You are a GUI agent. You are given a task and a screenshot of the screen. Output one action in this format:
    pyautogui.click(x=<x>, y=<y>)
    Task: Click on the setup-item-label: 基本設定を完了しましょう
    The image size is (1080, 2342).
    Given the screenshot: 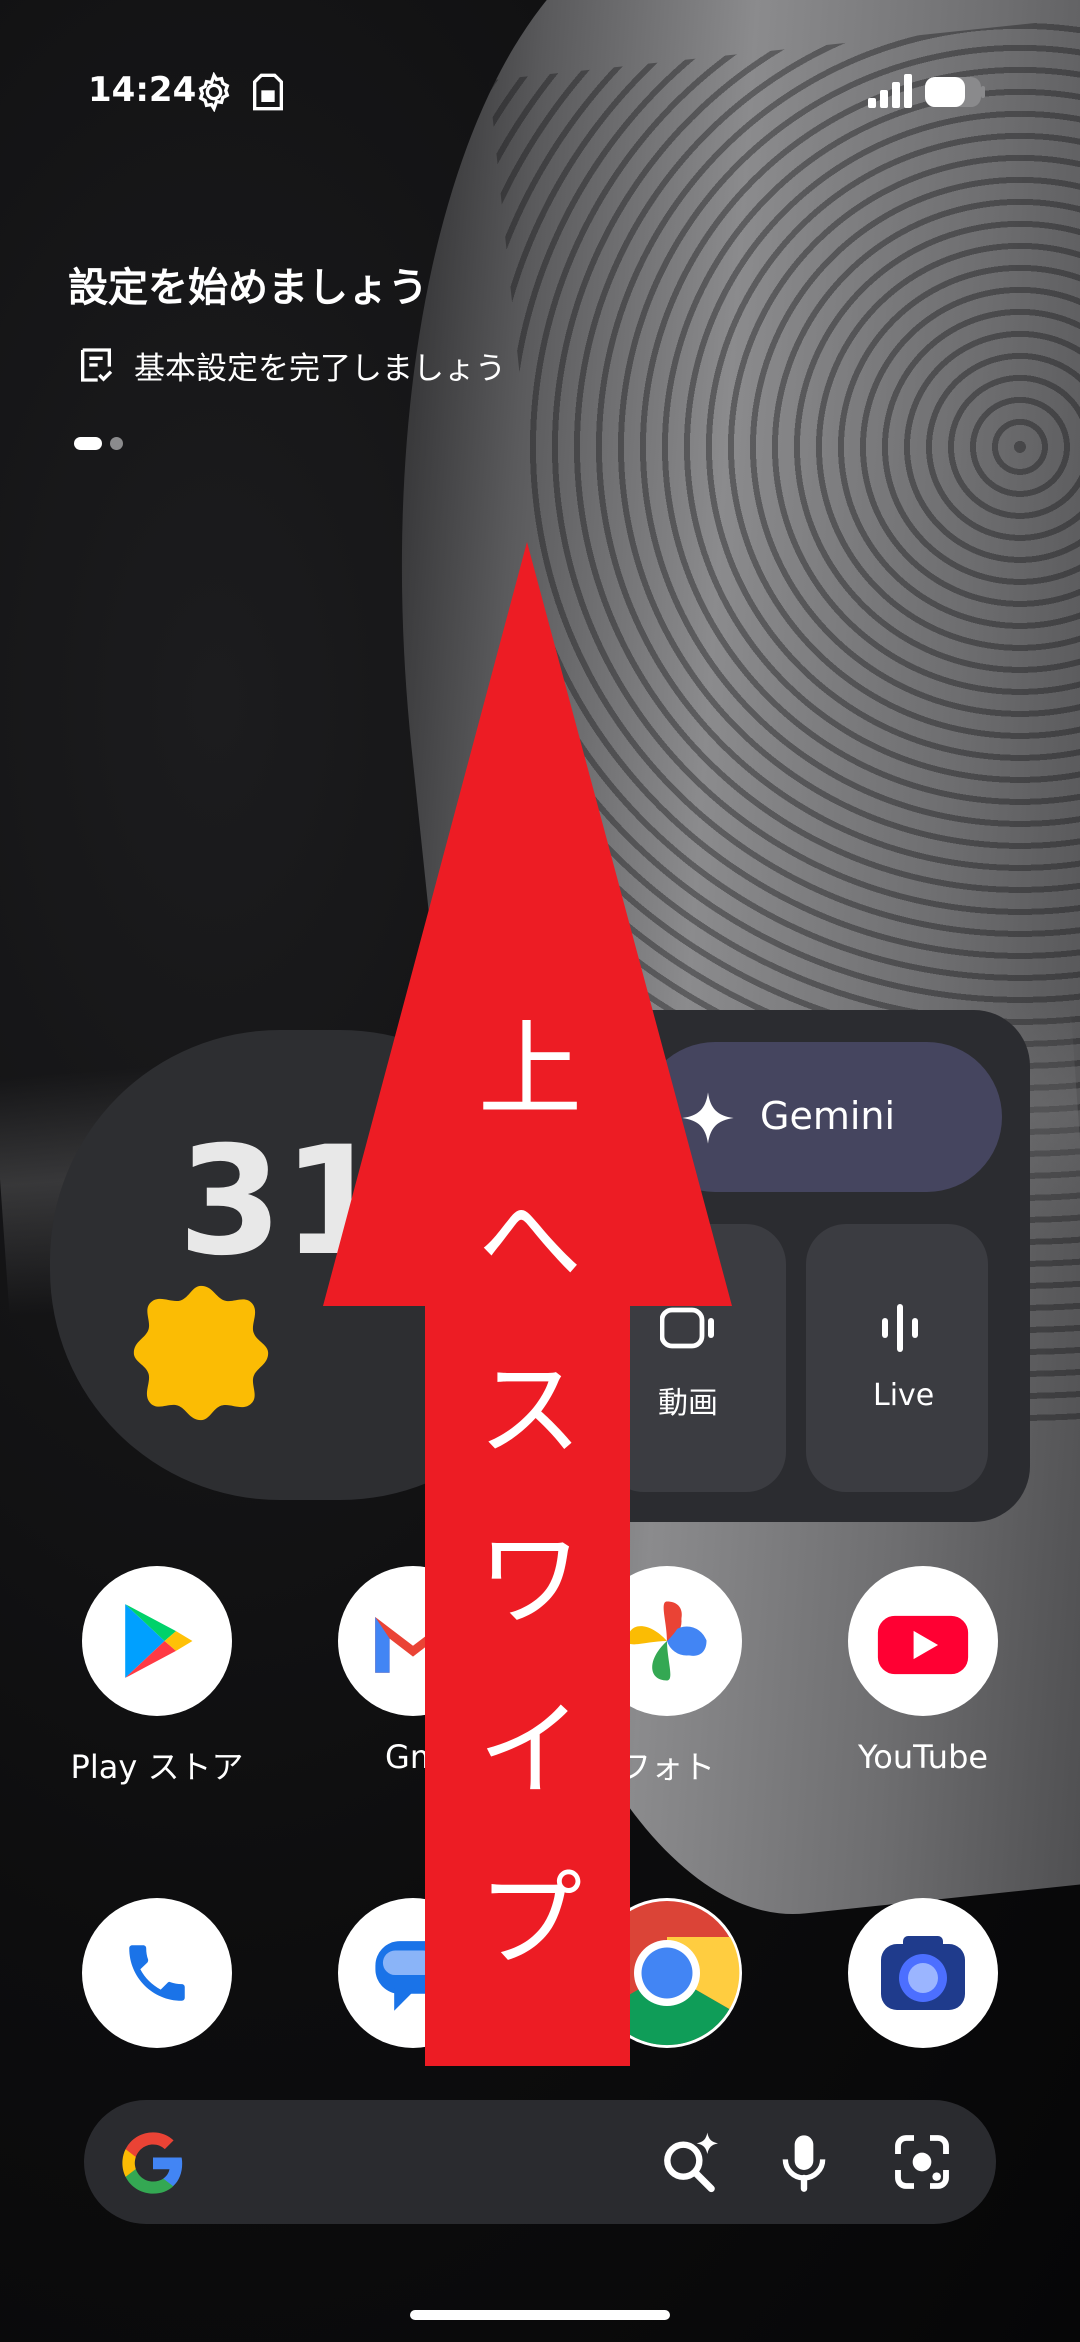 What is the action you would take?
    pyautogui.click(x=320, y=368)
    